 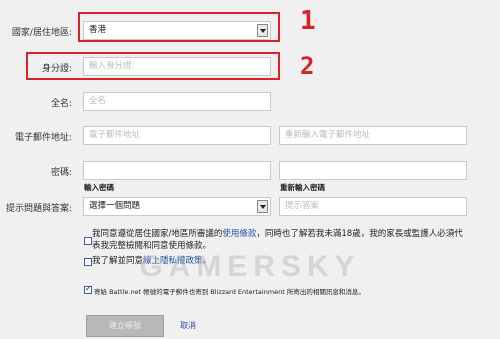 What do you see at coordinates (177, 101) in the screenshot?
I see `full-name-input: 全名` at bounding box center [177, 101].